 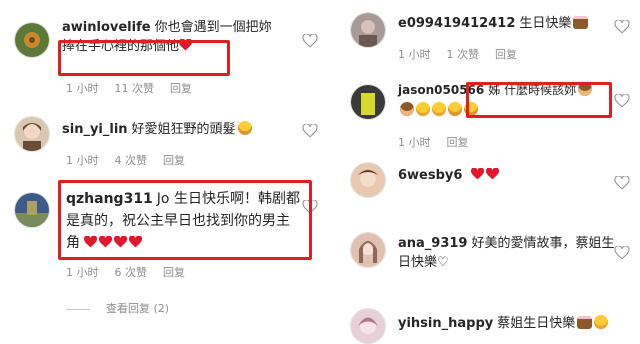 I want to click on comment-text: 生日快樂, so click(x=545, y=23).